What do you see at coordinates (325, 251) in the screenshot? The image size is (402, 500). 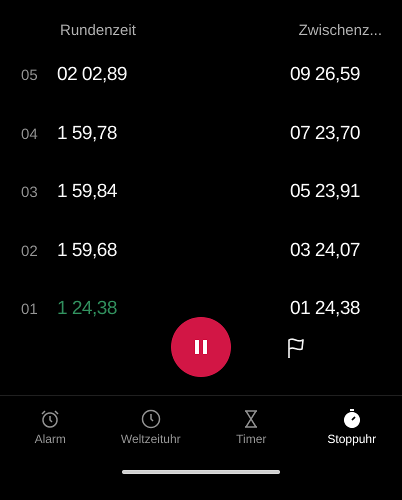 I see `split-time: 03 24,07` at bounding box center [325, 251].